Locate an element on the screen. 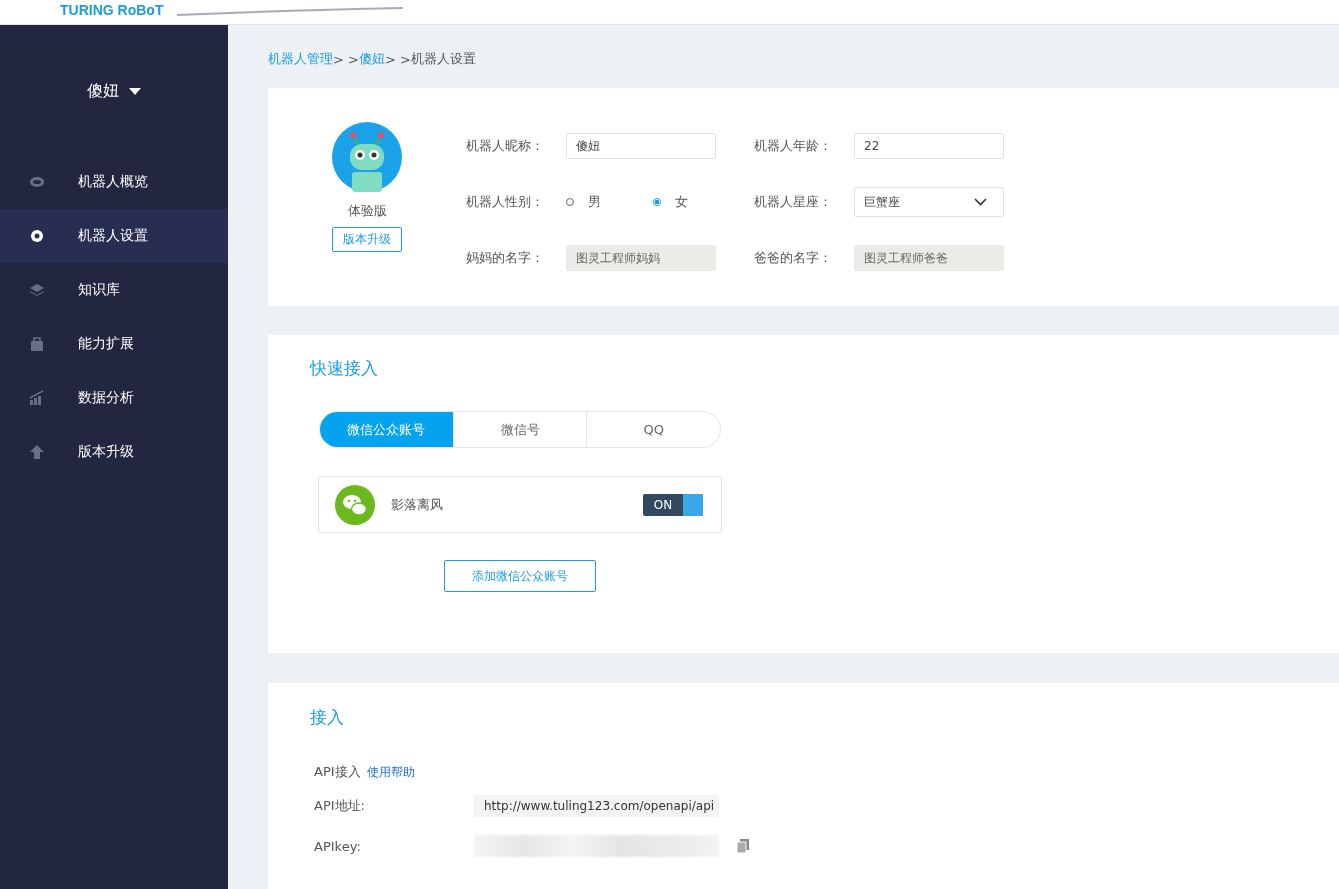 The image size is (1339, 889). nav-item: 版本升级 is located at coordinates (114, 452).